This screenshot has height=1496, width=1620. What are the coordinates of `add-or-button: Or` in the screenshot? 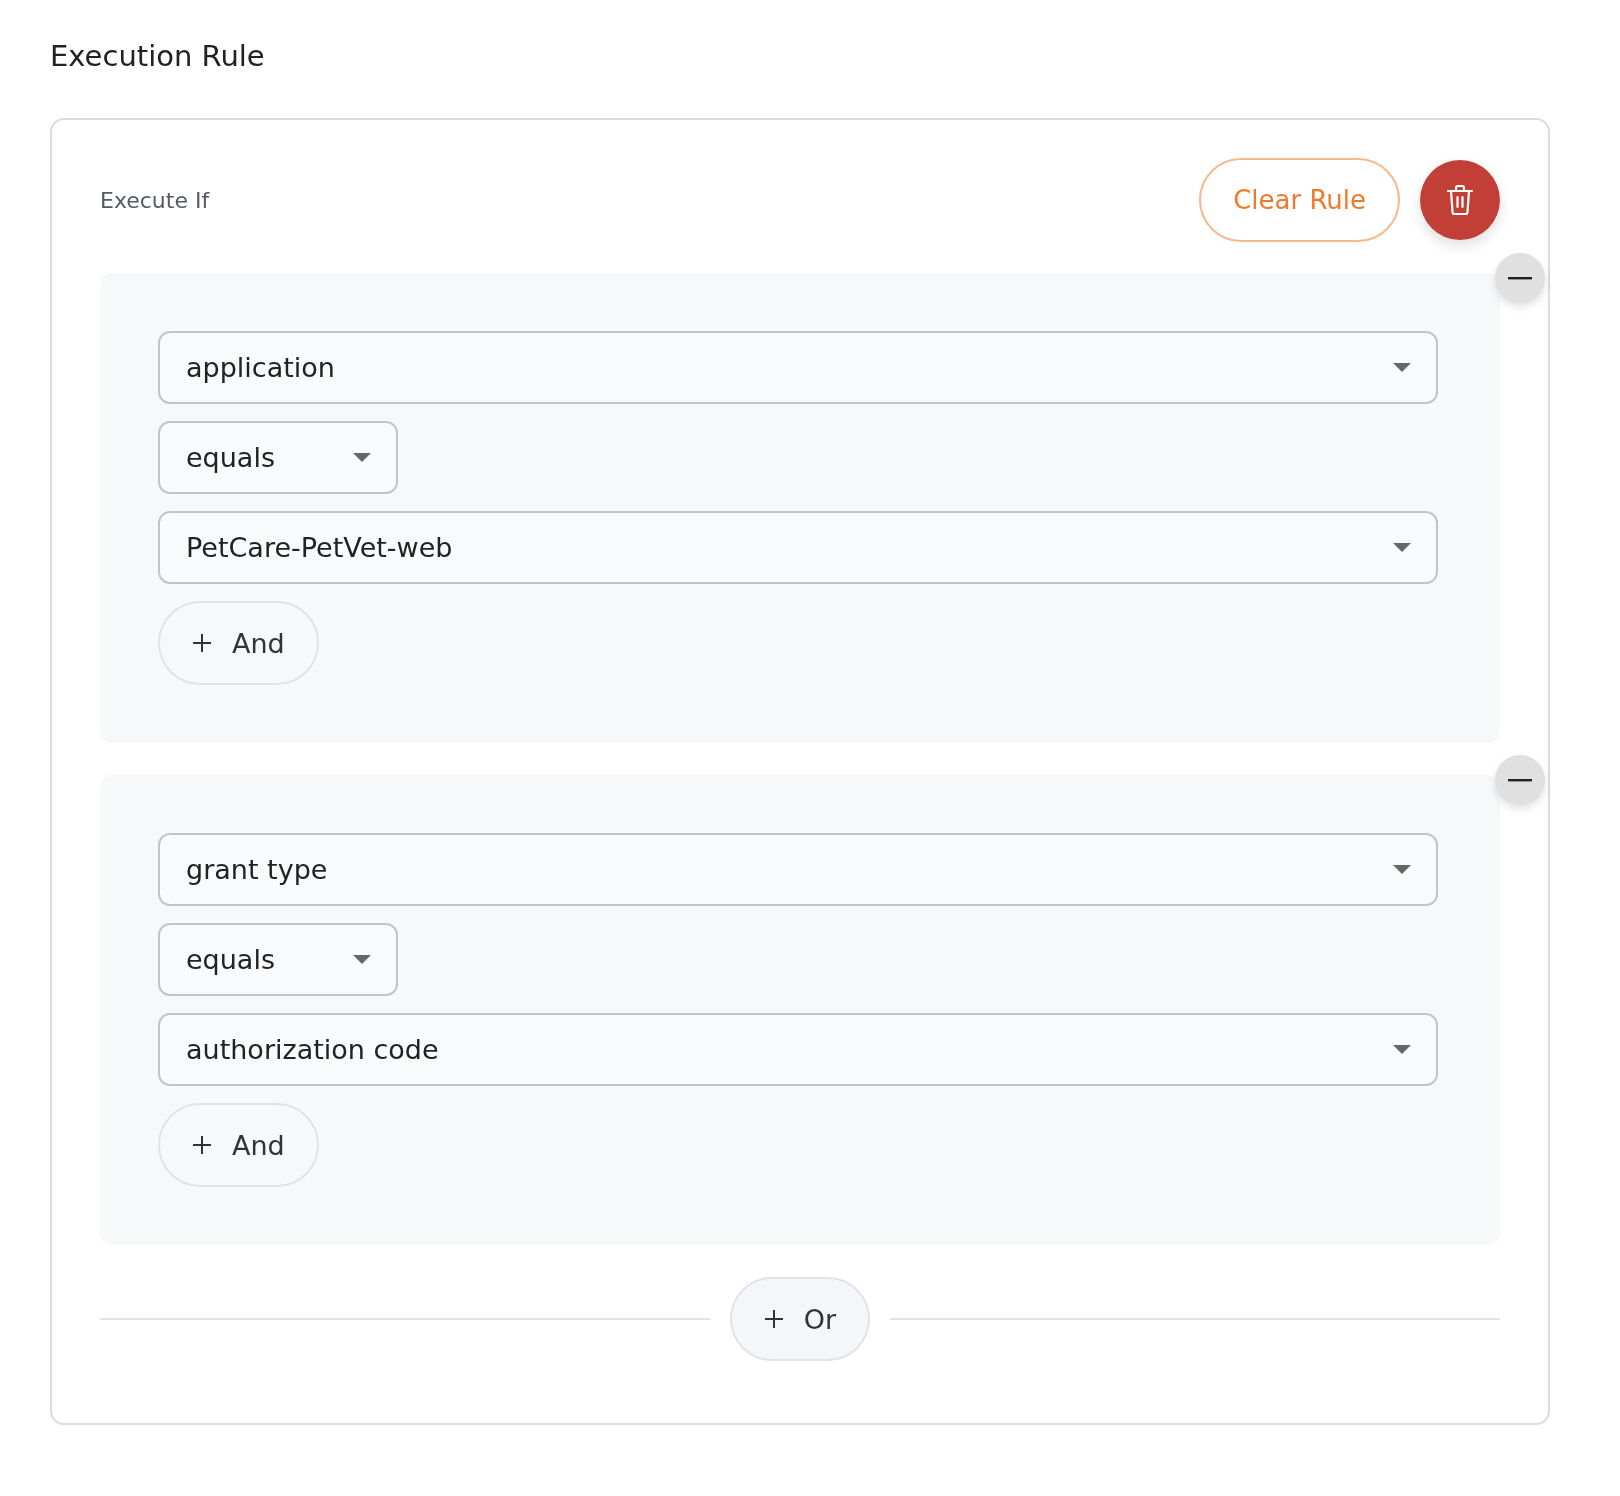 It's located at (800, 1319).